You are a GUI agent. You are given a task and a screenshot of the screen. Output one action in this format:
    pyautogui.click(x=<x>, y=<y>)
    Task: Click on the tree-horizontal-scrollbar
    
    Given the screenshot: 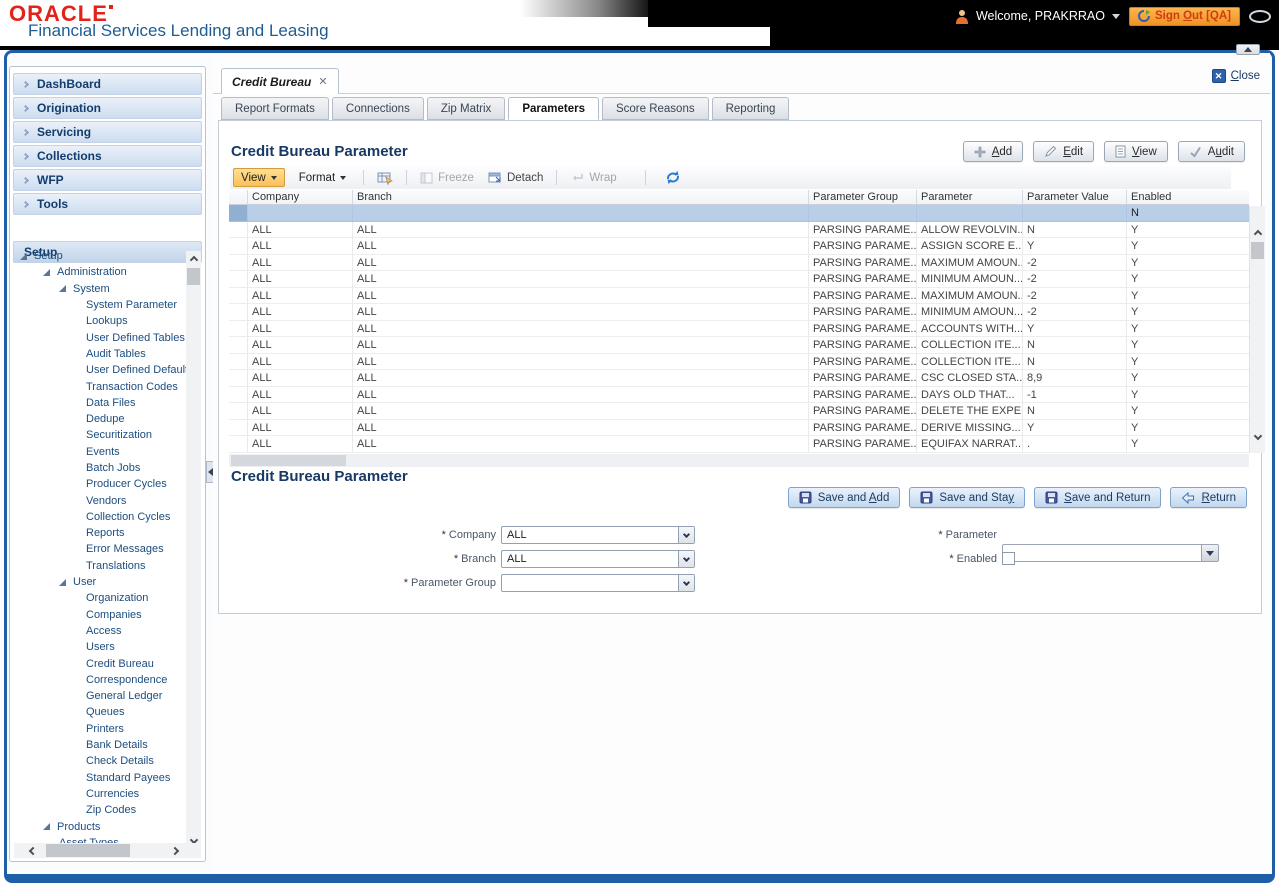 What is the action you would take?
    pyautogui.click(x=107, y=850)
    